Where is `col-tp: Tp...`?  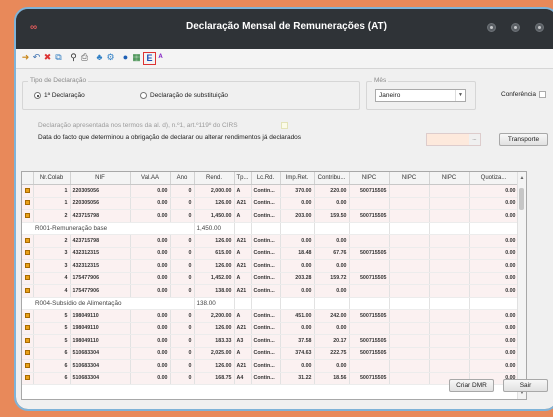
col-tp: Tp... is located at coordinates (243, 178).